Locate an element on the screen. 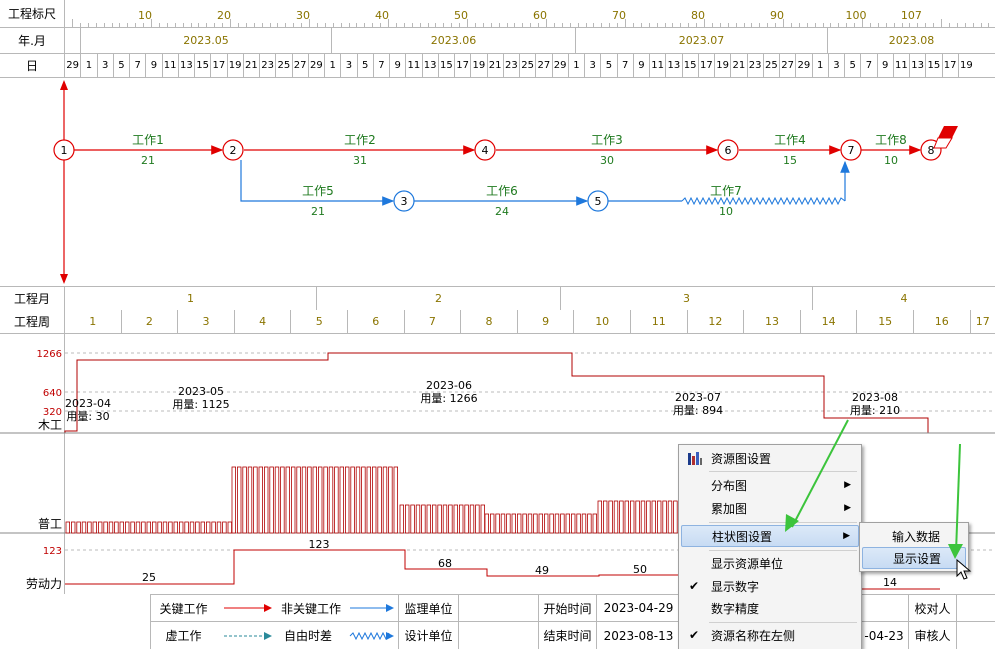 Image resolution: width=995 pixels, height=649 pixels. day-cell: 9 is located at coordinates (640, 65).